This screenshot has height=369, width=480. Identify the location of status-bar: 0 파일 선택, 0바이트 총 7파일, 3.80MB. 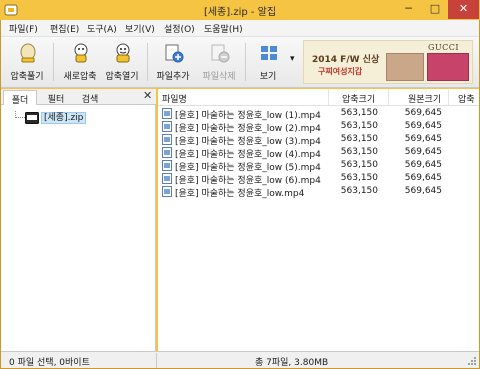
(240, 359).